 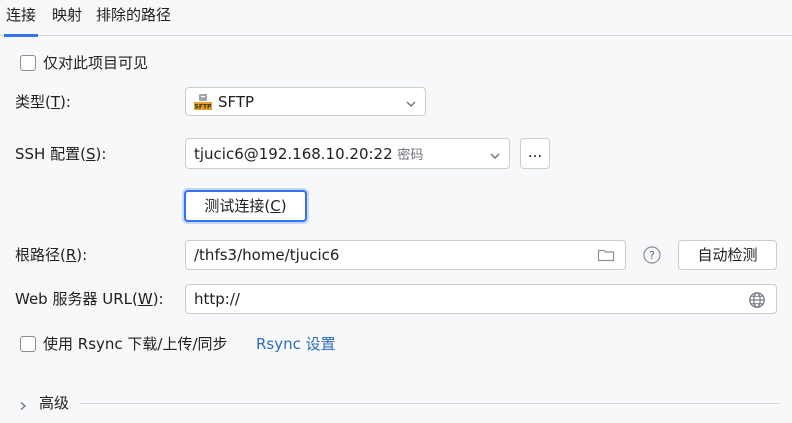 What do you see at coordinates (217, 299) in the screenshot?
I see `web-server-url-value: http://` at bounding box center [217, 299].